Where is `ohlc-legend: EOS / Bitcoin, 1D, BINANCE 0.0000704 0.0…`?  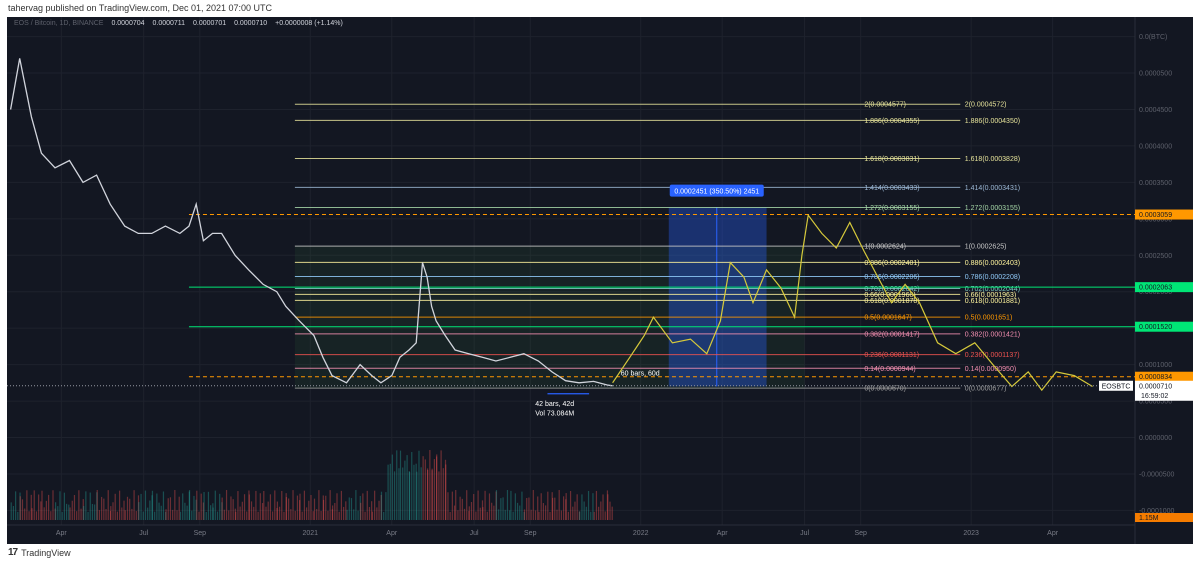
ohlc-legend: EOS / Bitcoin, 1D, BINANCE 0.0000704 0.0… is located at coordinates (178, 23).